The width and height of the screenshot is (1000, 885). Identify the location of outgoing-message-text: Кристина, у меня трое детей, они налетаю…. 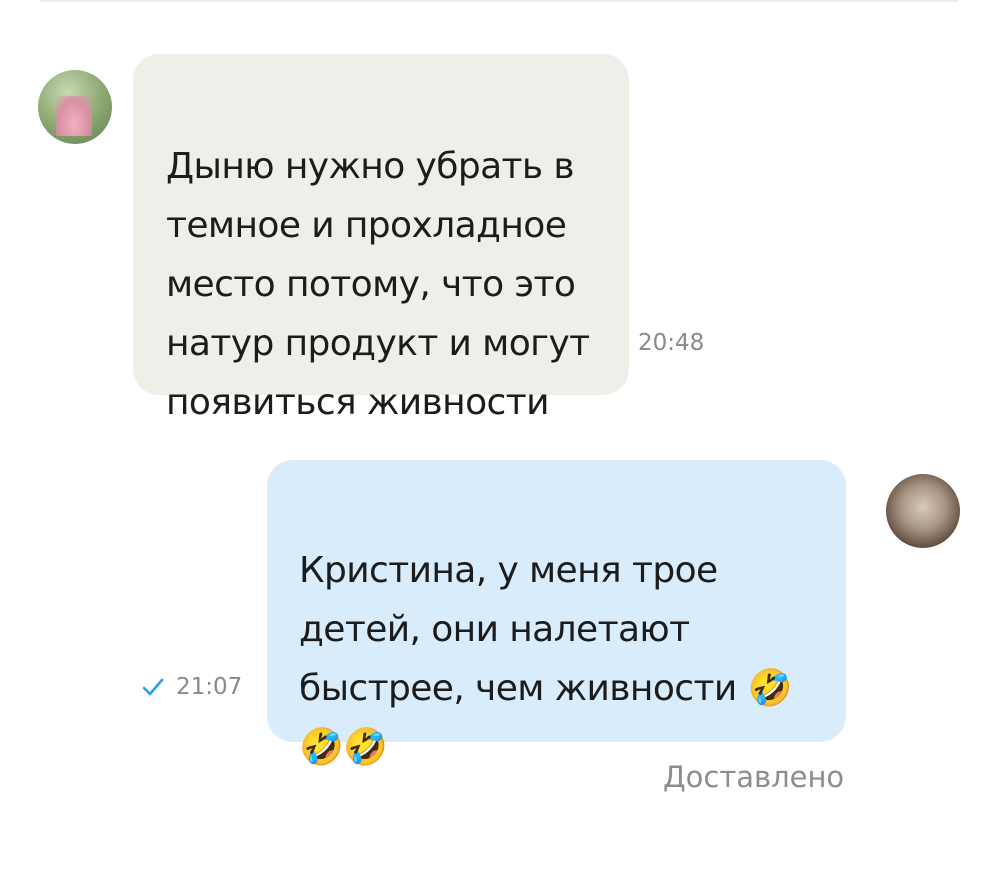
(545, 659).